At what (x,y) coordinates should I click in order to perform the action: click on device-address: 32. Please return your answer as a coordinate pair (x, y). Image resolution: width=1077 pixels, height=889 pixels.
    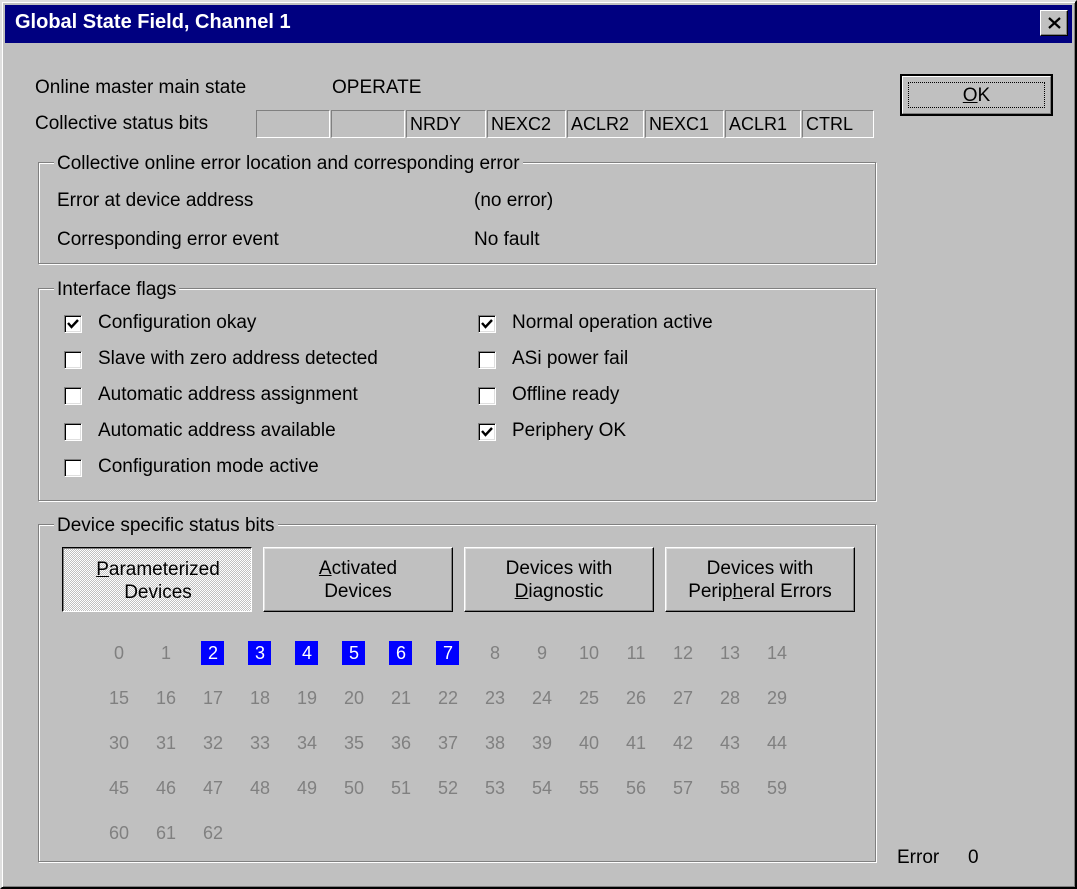
    Looking at the image, I should click on (213, 743).